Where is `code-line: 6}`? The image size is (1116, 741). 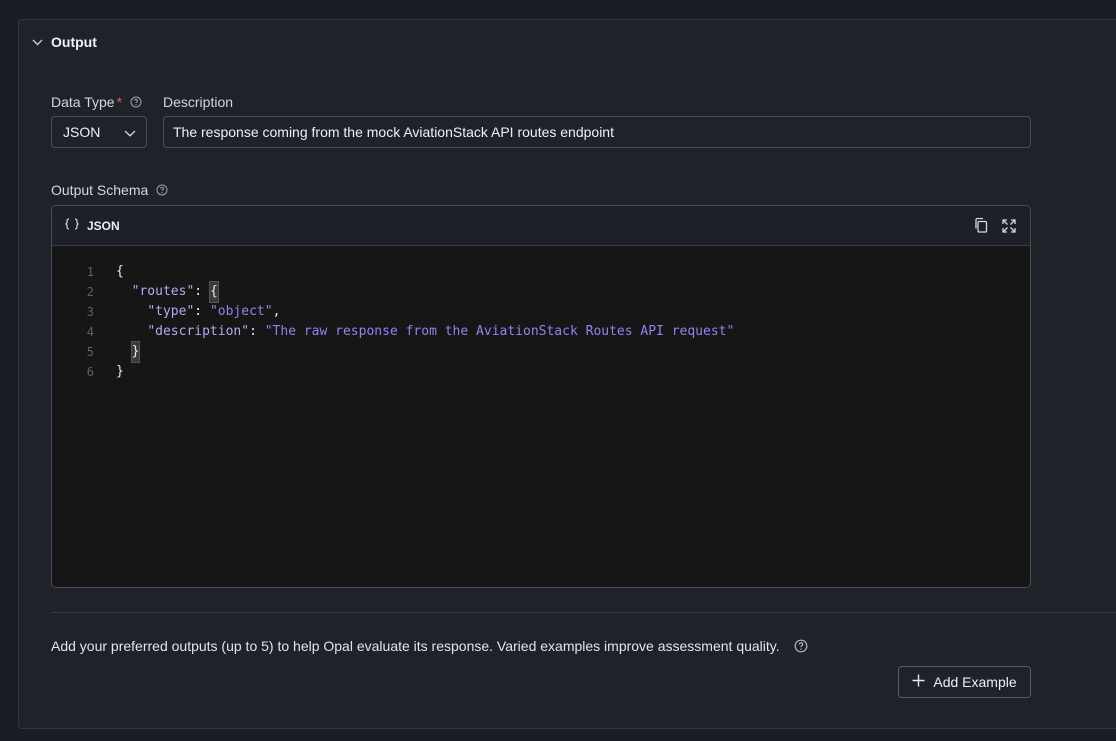 code-line: 6} is located at coordinates (541, 372).